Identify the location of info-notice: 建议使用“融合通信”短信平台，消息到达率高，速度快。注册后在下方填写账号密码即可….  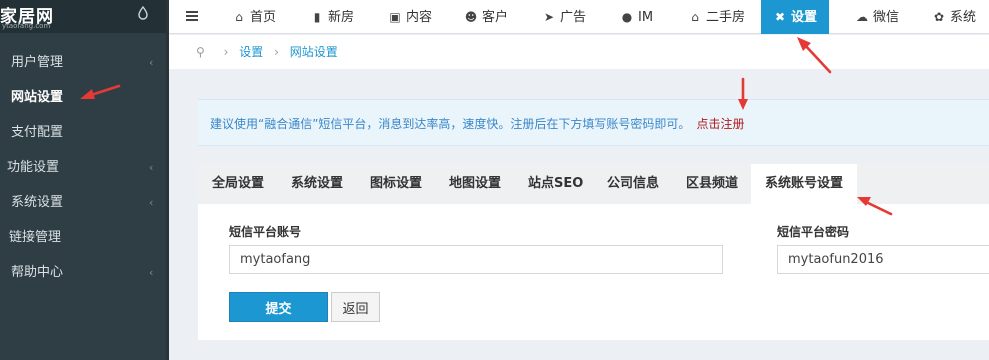
(593, 122).